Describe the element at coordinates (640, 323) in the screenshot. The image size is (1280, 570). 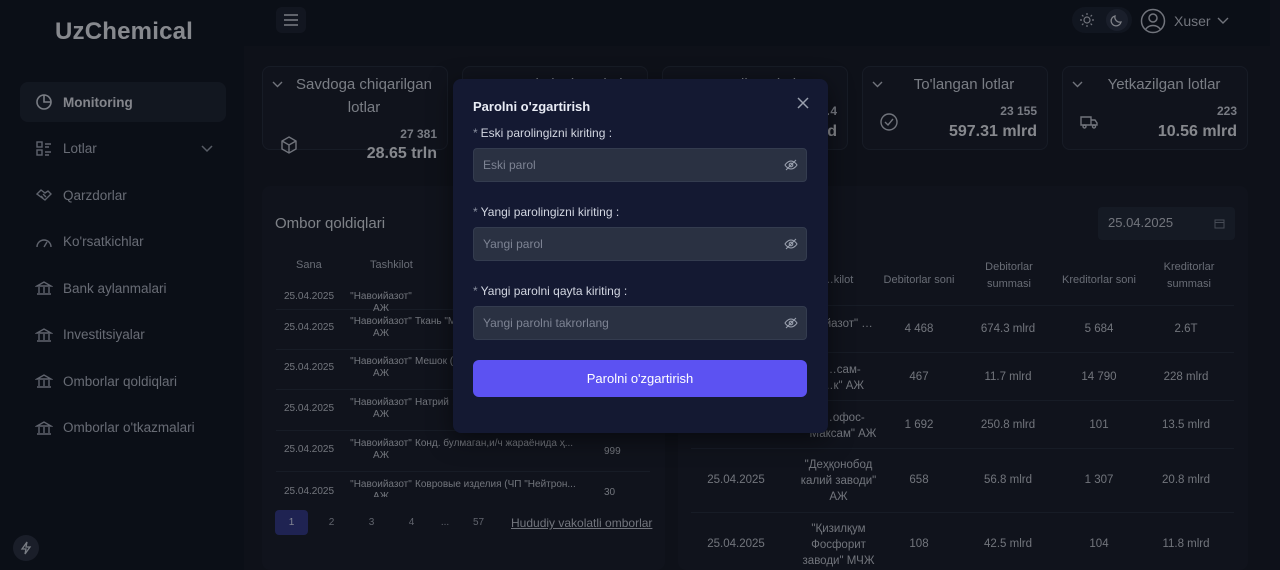
I see `repeat-password-input` at that location.